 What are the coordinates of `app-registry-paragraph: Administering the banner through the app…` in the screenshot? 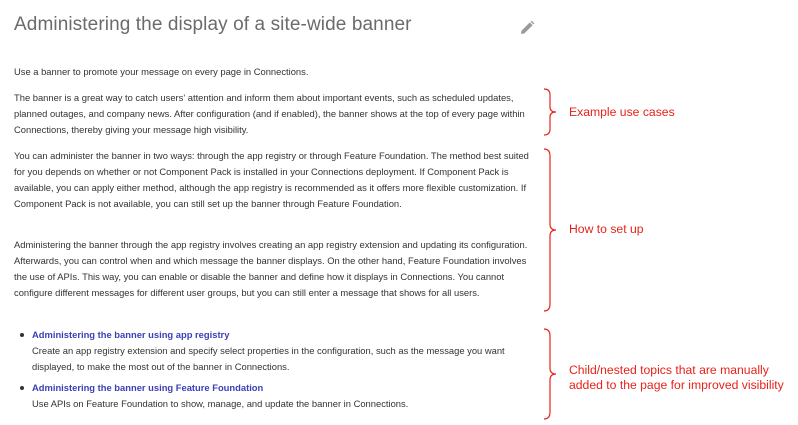 It's located at (271, 268).